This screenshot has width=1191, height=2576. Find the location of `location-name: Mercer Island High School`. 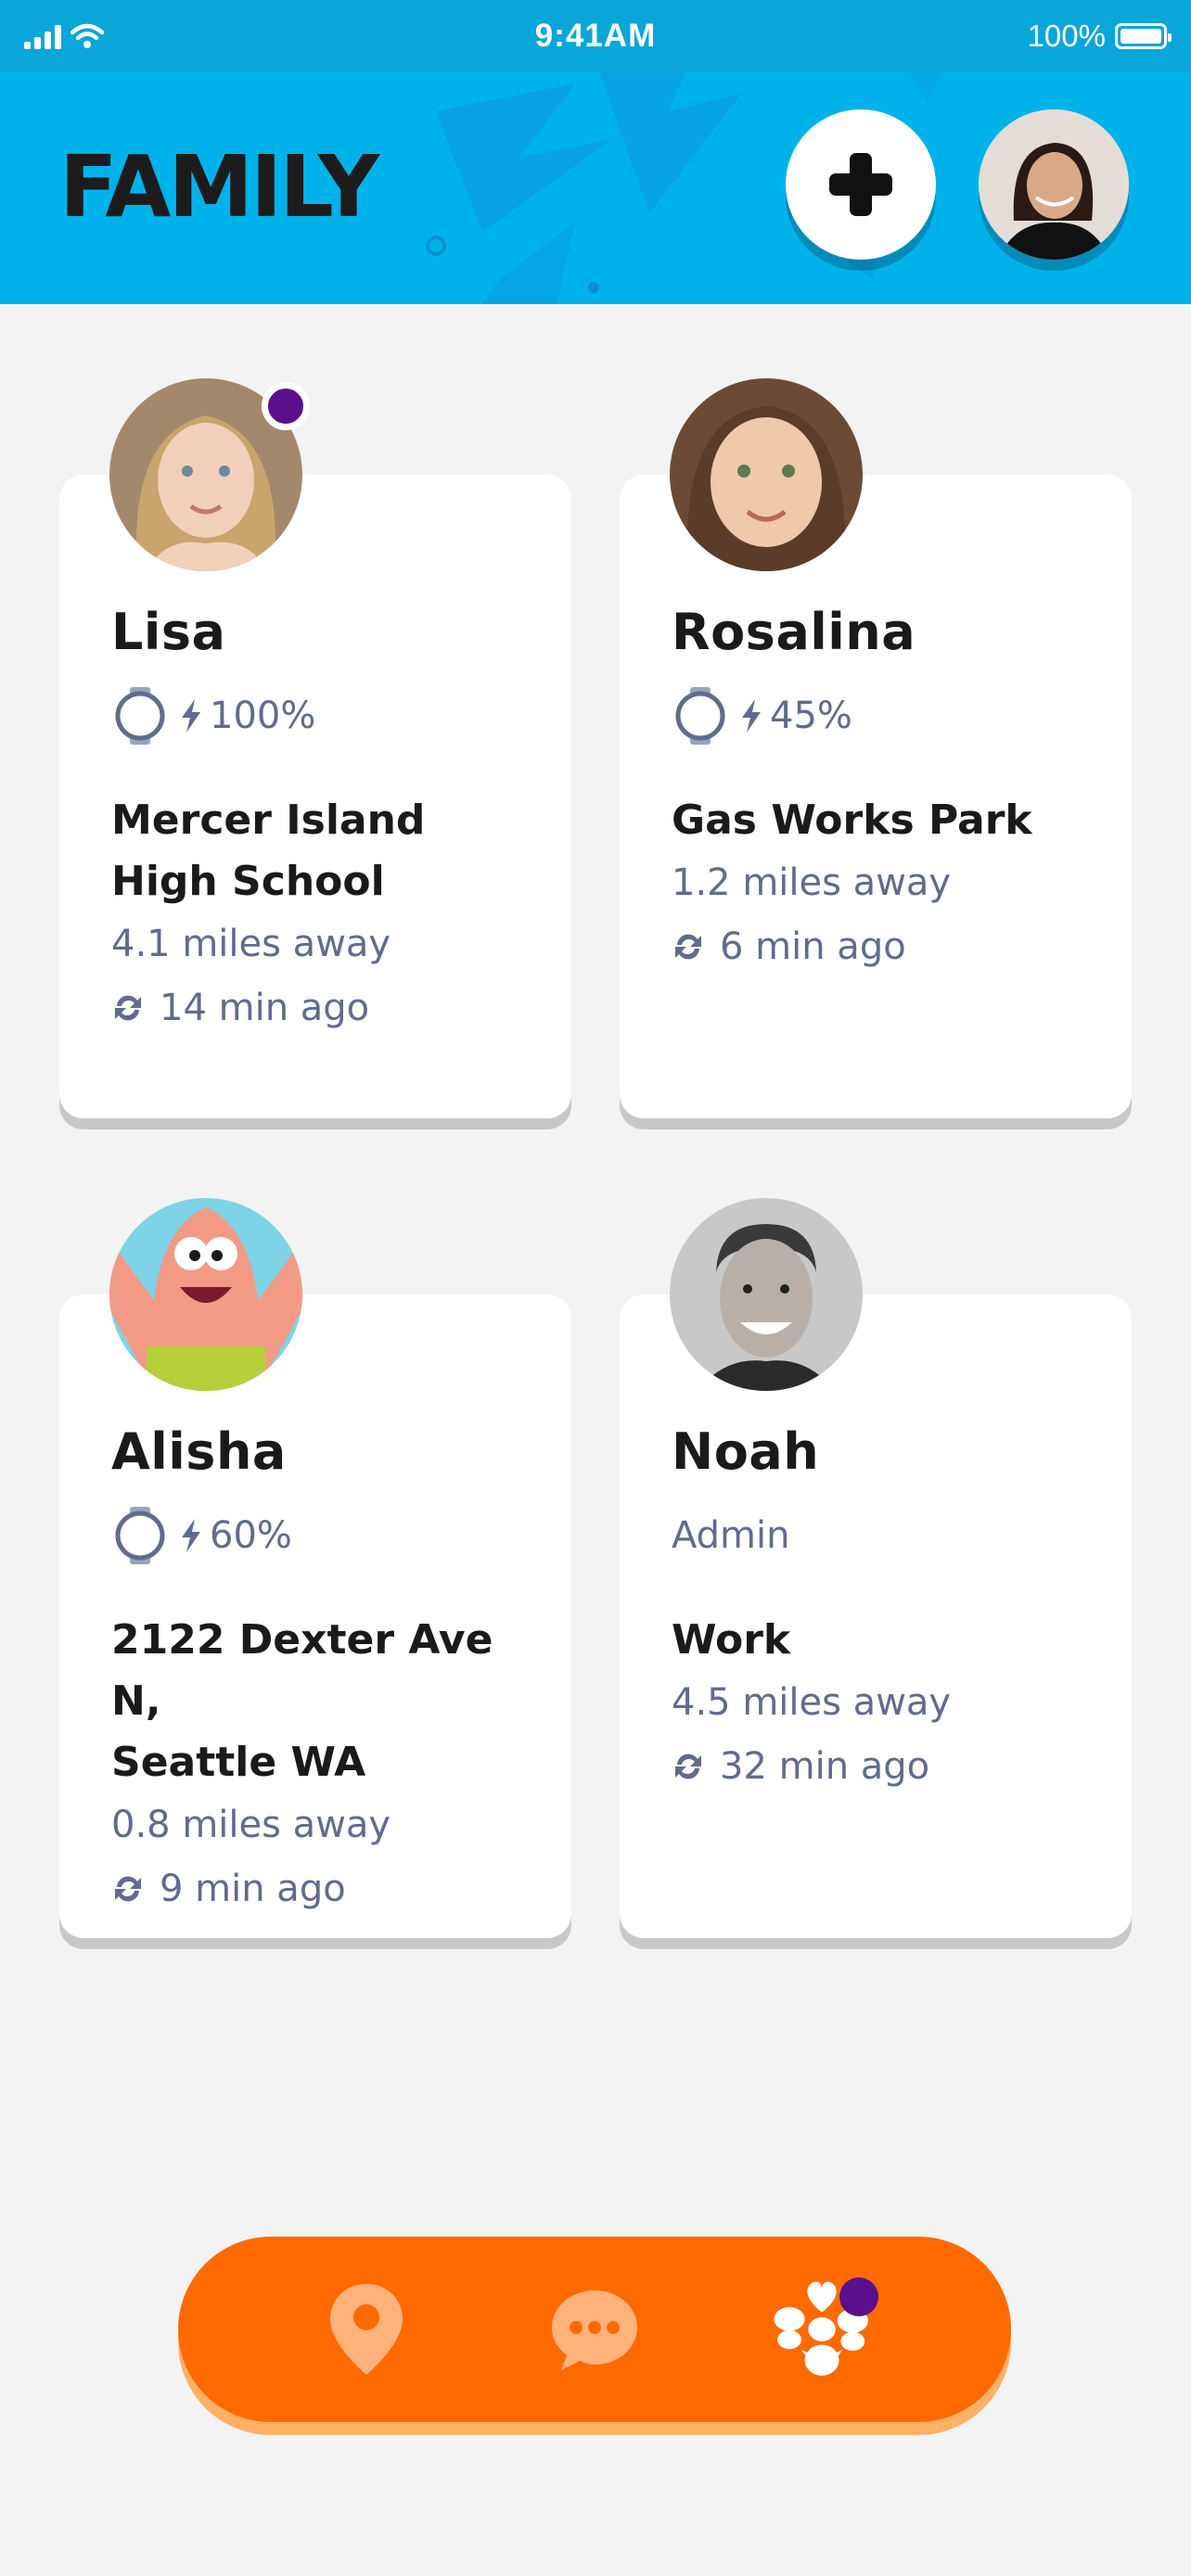

location-name: Mercer Island High School is located at coordinates (315, 851).